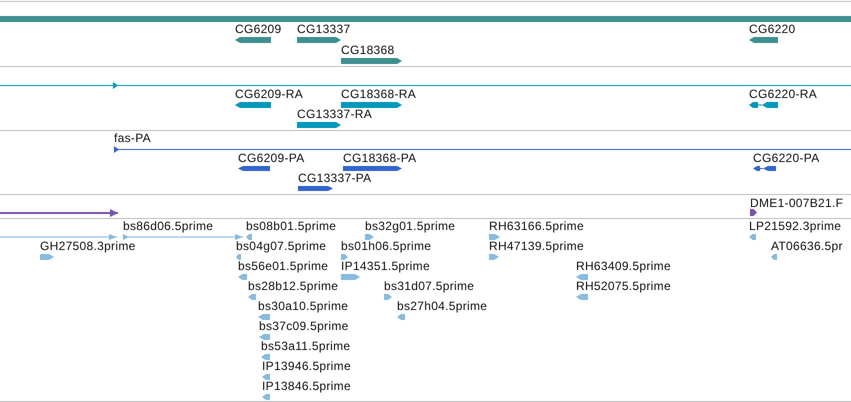  Describe the element at coordinates (334, 114) in the screenshot. I see `feature-label: CG13337-RA` at that location.